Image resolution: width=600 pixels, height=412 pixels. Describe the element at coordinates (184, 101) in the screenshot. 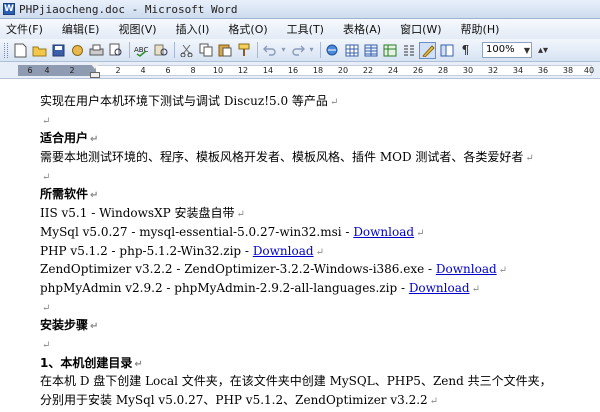

I see `paragraph-text: 实现在用户本机环境下测试与调试 Discuz!5.0 等产品` at that location.